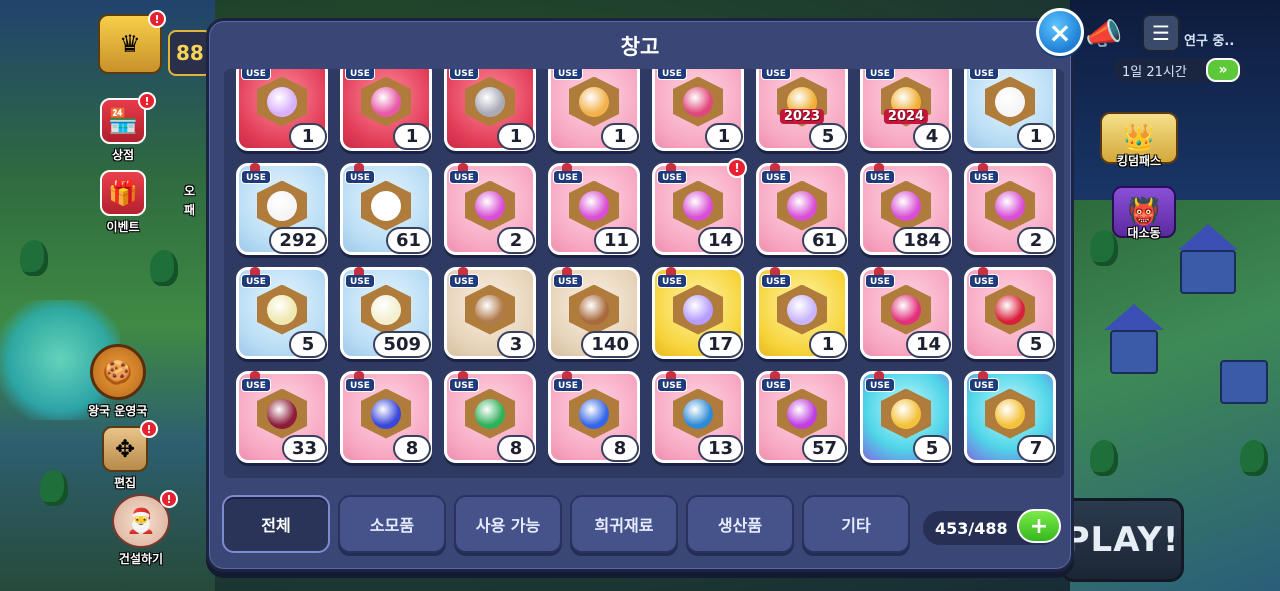 The height and width of the screenshot is (591, 1280). What do you see at coordinates (190, 191) in the screenshot?
I see `partial-label: 오` at bounding box center [190, 191].